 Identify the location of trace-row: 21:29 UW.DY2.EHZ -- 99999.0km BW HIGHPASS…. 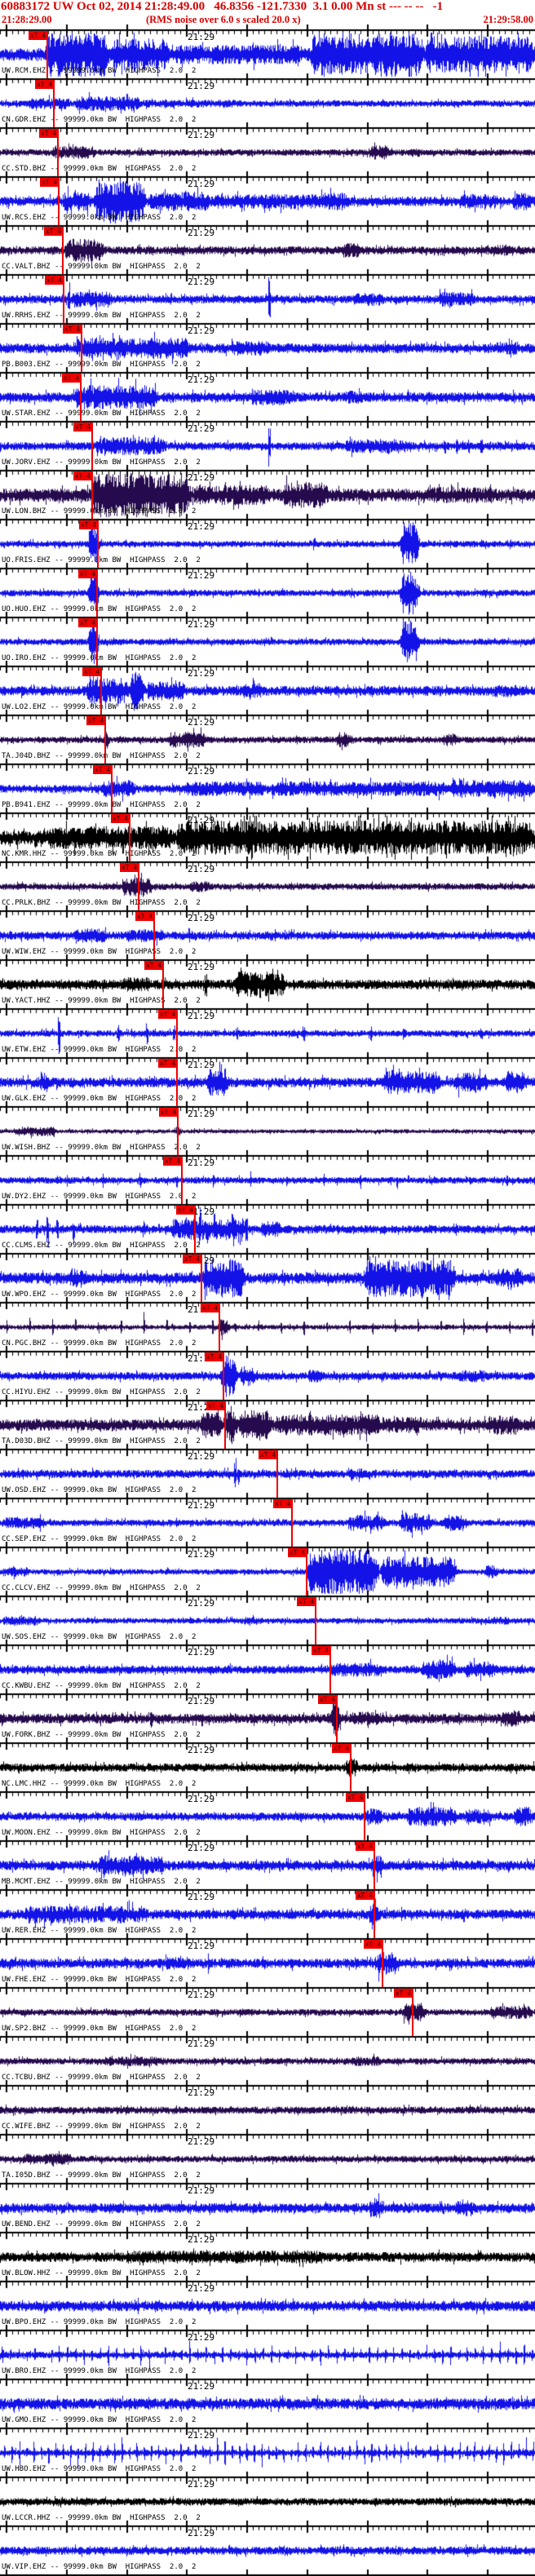
(267, 1179).